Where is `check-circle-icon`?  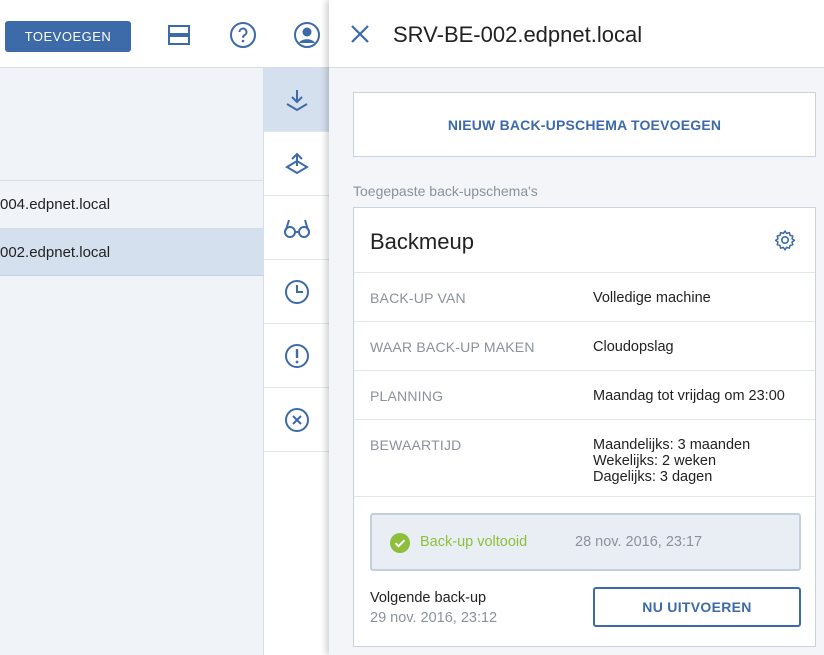 check-circle-icon is located at coordinates (400, 543).